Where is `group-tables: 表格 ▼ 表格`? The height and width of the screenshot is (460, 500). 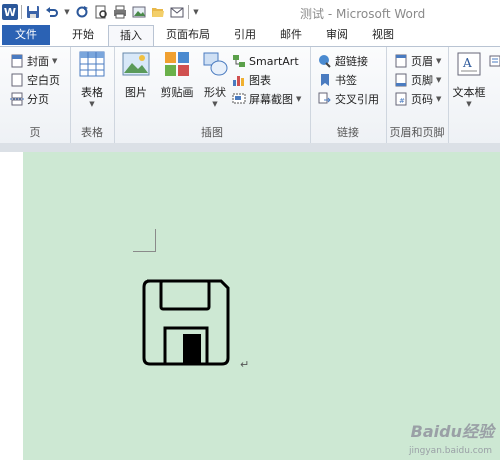
group-tables: 表格 ▼ 表格 is located at coordinates (92, 95).